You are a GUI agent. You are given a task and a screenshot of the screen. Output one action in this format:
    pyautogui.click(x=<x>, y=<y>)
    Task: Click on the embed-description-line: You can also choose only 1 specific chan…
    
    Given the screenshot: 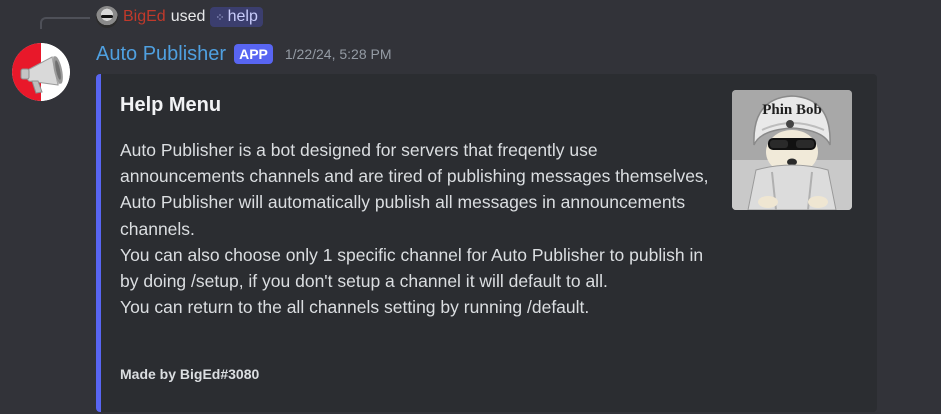 What is the action you would take?
    pyautogui.click(x=412, y=268)
    